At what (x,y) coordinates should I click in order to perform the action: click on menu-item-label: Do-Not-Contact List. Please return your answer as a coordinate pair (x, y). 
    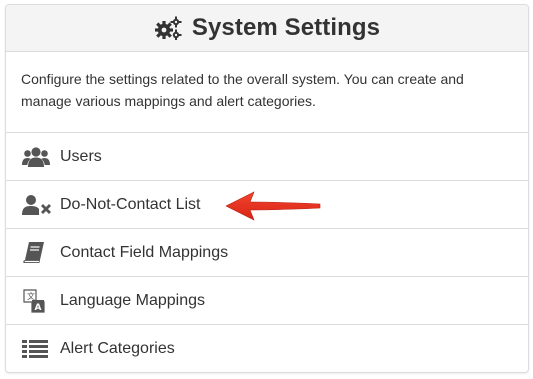
    Looking at the image, I should click on (130, 204).